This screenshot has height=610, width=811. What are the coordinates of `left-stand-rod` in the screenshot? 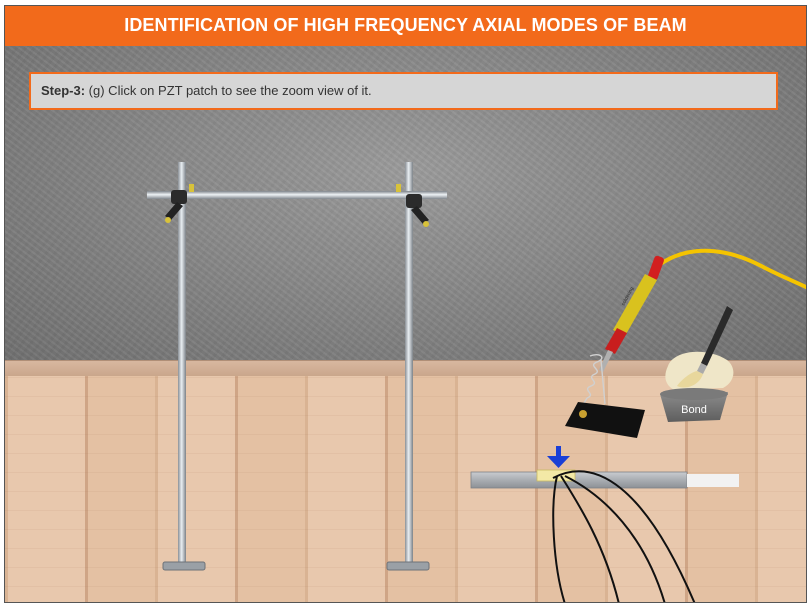 It's located at (182, 364).